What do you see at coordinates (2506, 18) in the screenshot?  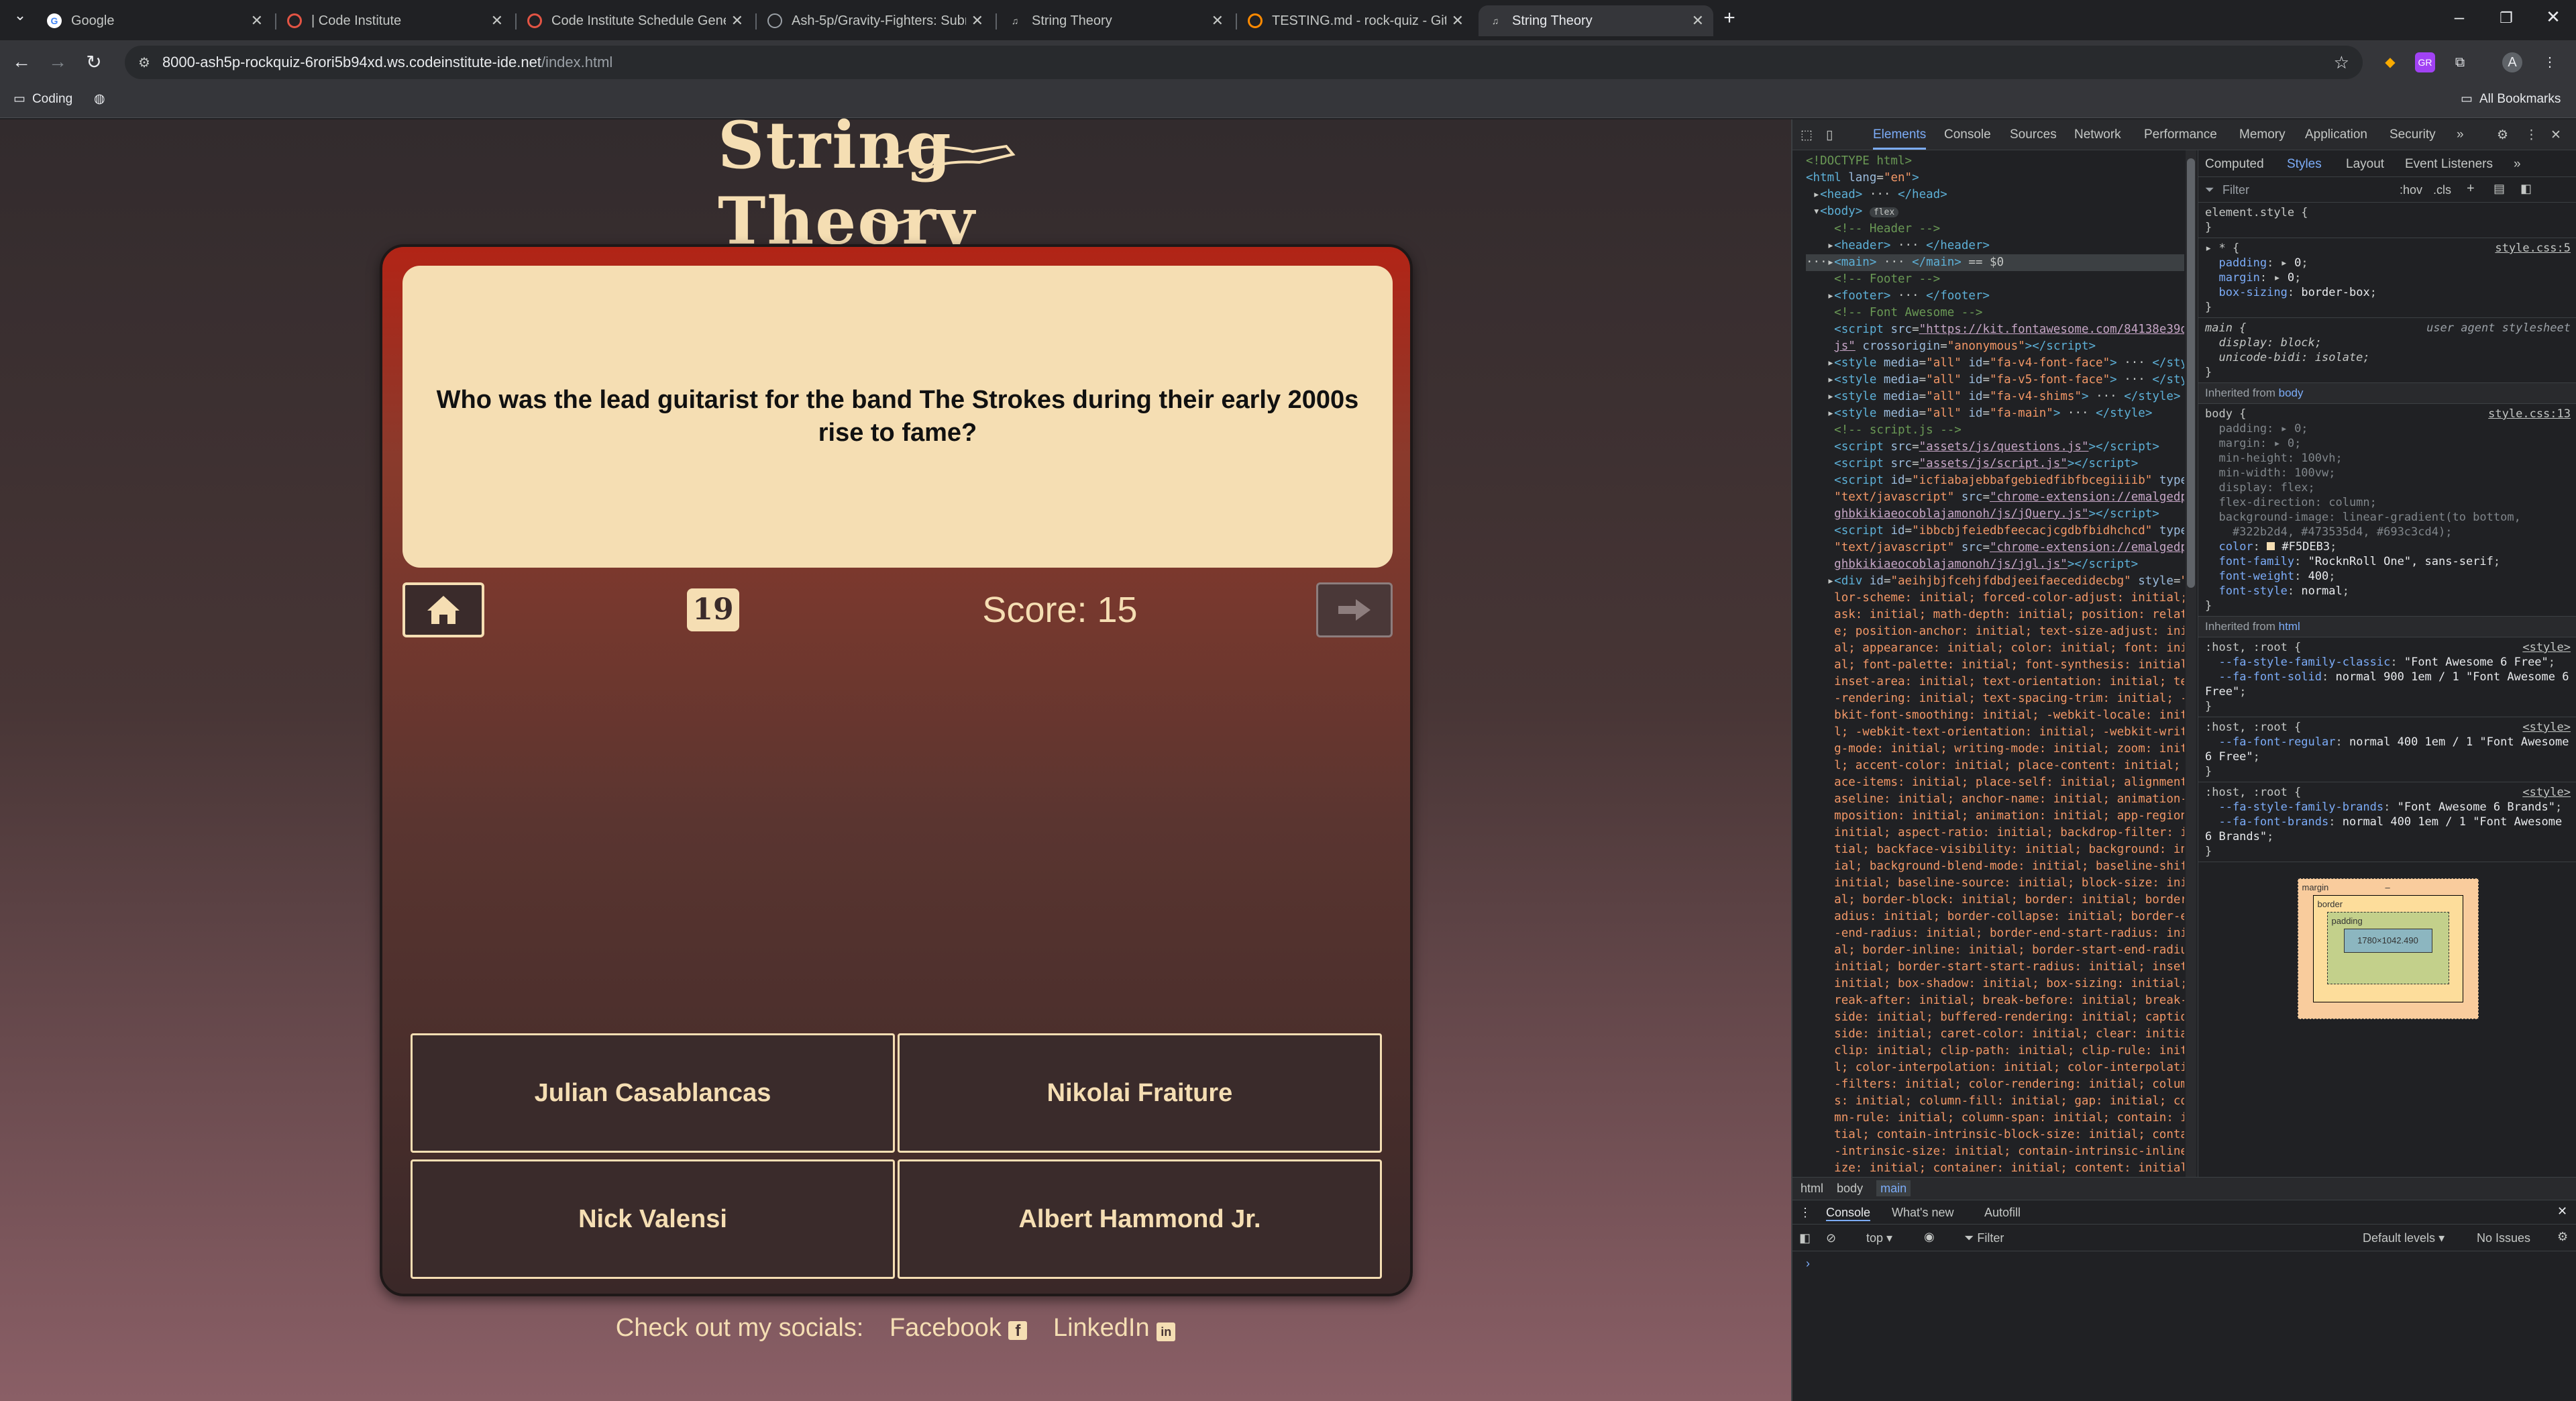 I see `restore-icon: ❐` at bounding box center [2506, 18].